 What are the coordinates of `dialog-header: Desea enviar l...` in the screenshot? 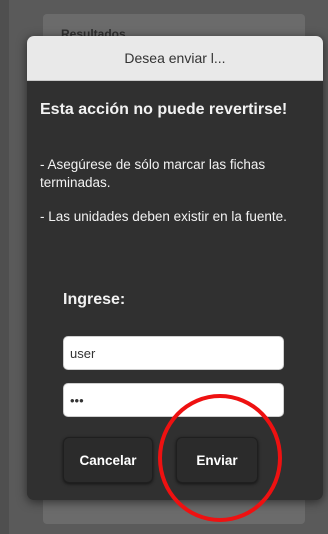 It's located at (175, 58).